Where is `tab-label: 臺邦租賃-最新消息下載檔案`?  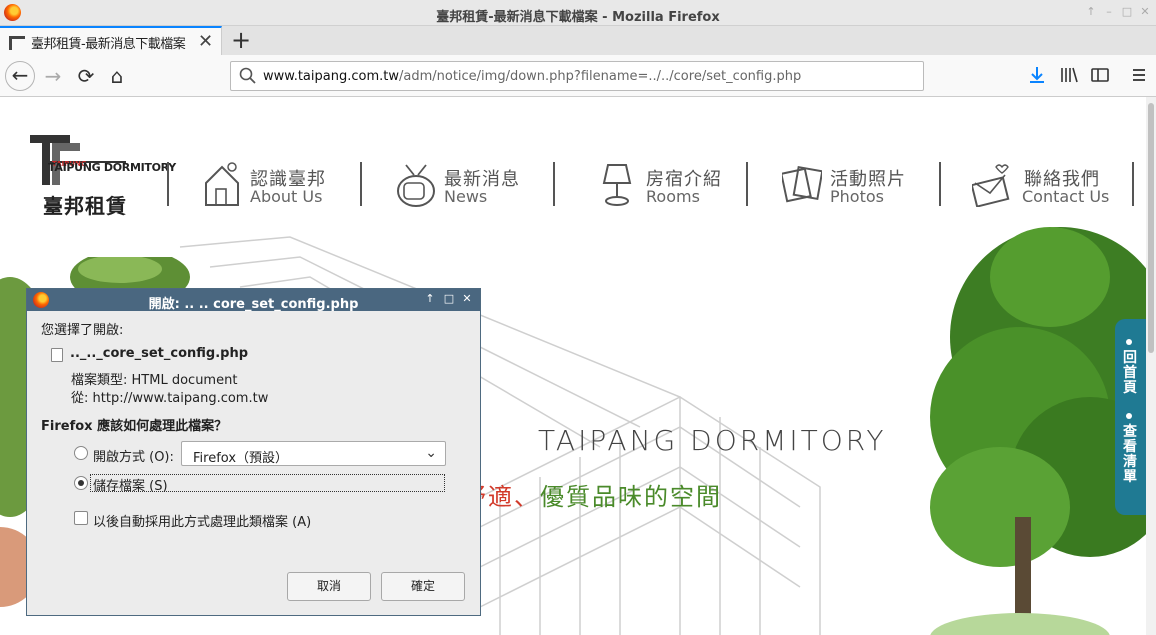 tab-label: 臺邦租賃-最新消息下載檔案 is located at coordinates (108, 44).